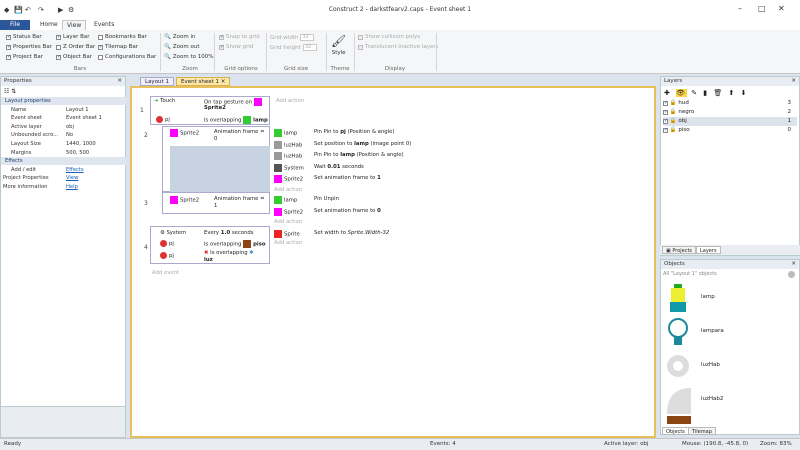 The height and width of the screenshot is (450, 800). What do you see at coordinates (73, 37) in the screenshot?
I see `layer-bar-toggle: ✓ Layer Bar` at bounding box center [73, 37].